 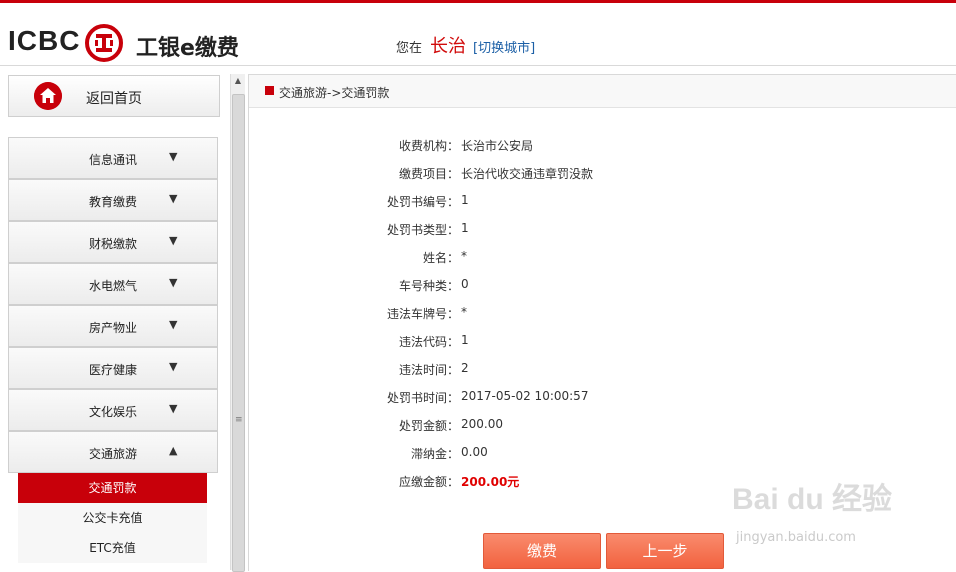 I want to click on scroll-thumb: ≡, so click(x=238, y=333).